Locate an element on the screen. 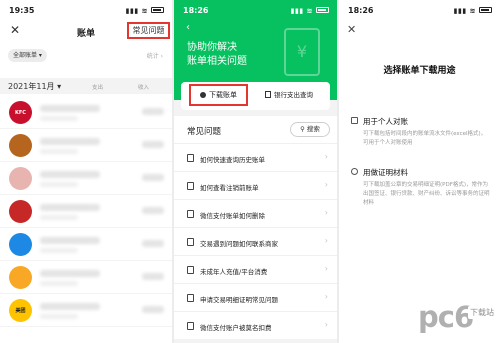  faq-item: 微信支付账单如何删除 › is located at coordinates (255, 213).